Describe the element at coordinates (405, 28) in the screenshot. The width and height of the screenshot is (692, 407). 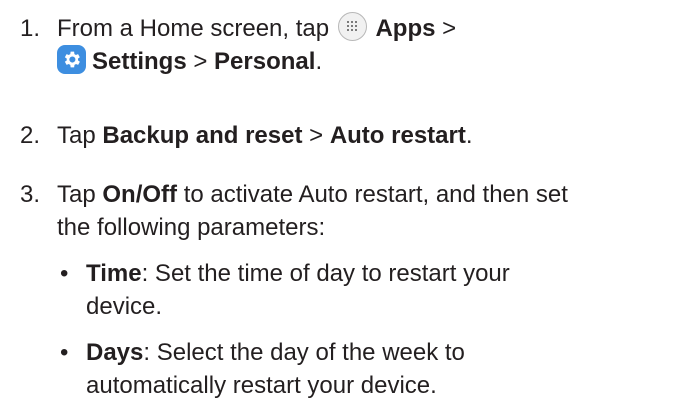
I see `apps-label: Apps` at that location.